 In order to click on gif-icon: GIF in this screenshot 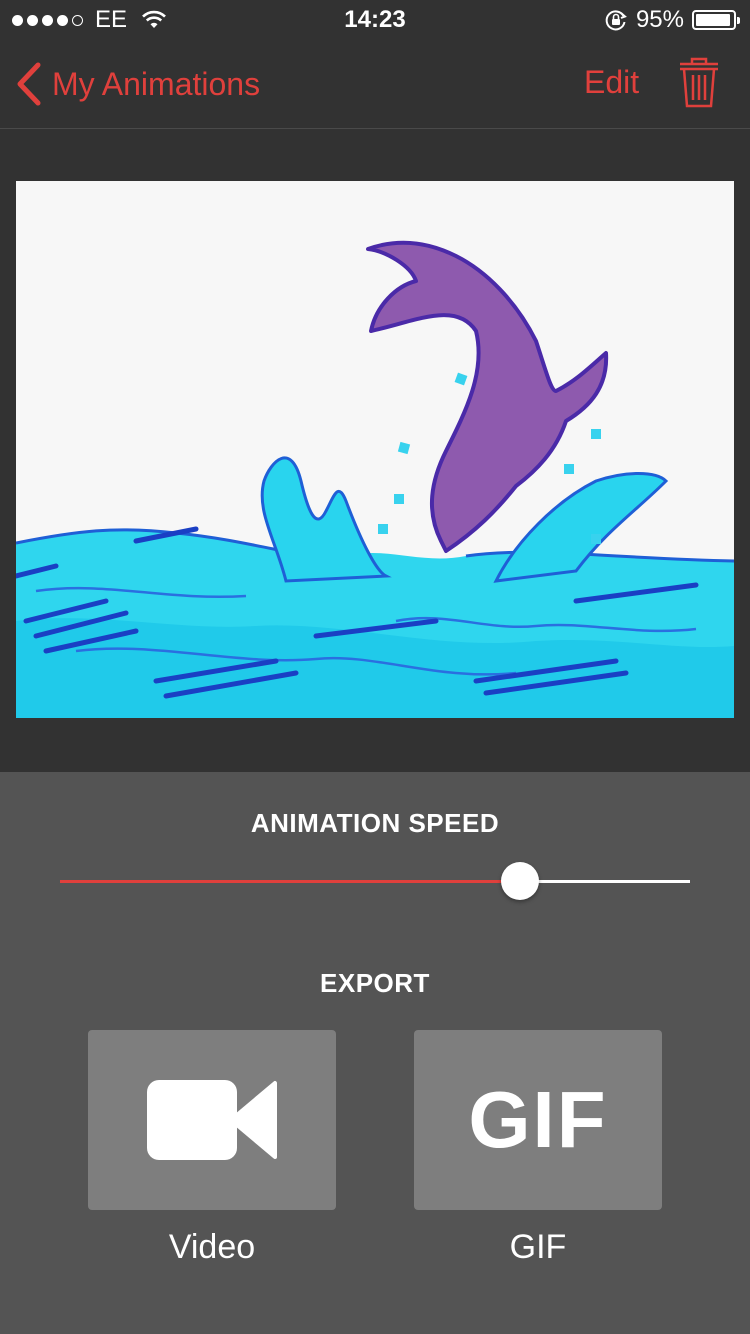, I will do `click(538, 1119)`.